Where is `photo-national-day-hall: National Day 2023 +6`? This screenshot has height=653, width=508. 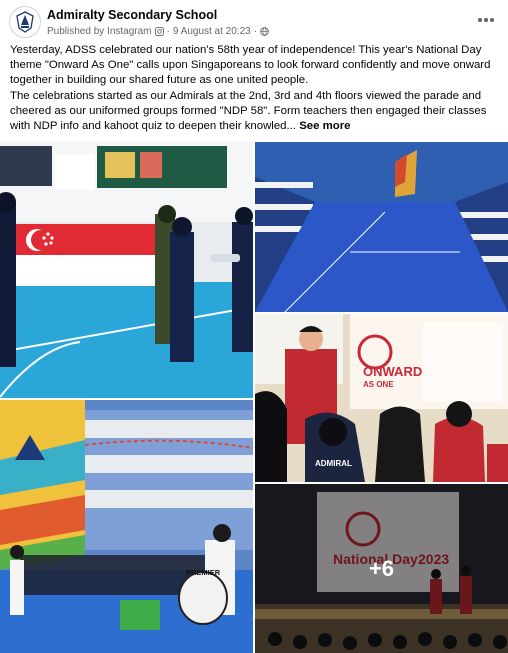 photo-national-day-hall: National Day 2023 +6 is located at coordinates (381, 568).